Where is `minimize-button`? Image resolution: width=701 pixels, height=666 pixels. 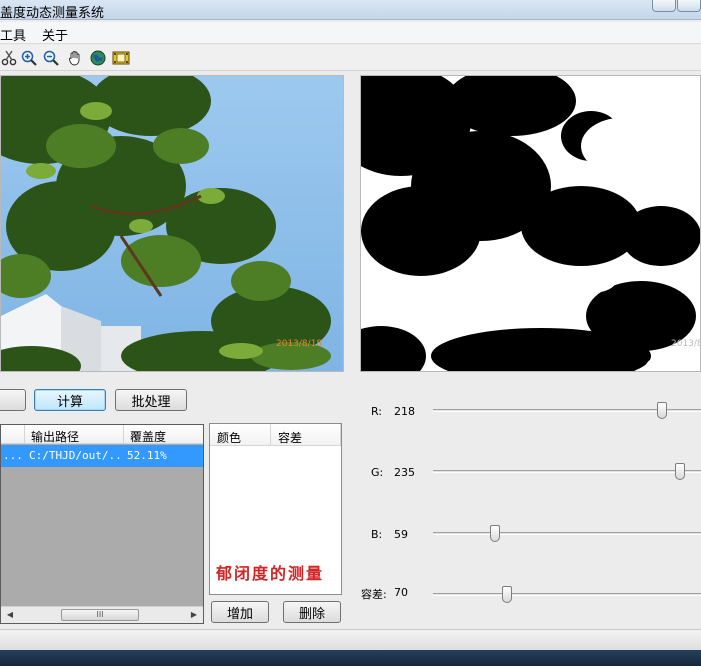 minimize-button is located at coordinates (664, 6).